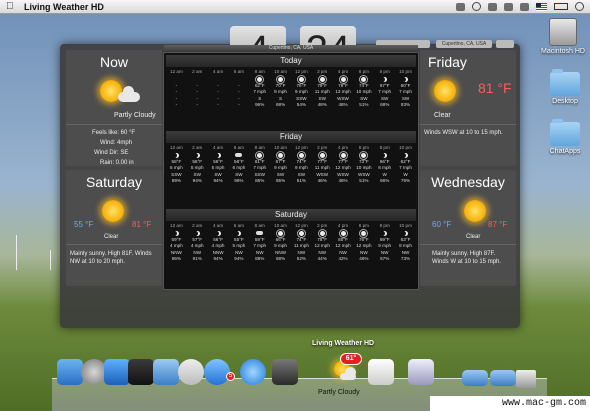 The height and width of the screenshot is (411, 590). I want to click on dashboard-icon, so click(141, 372).